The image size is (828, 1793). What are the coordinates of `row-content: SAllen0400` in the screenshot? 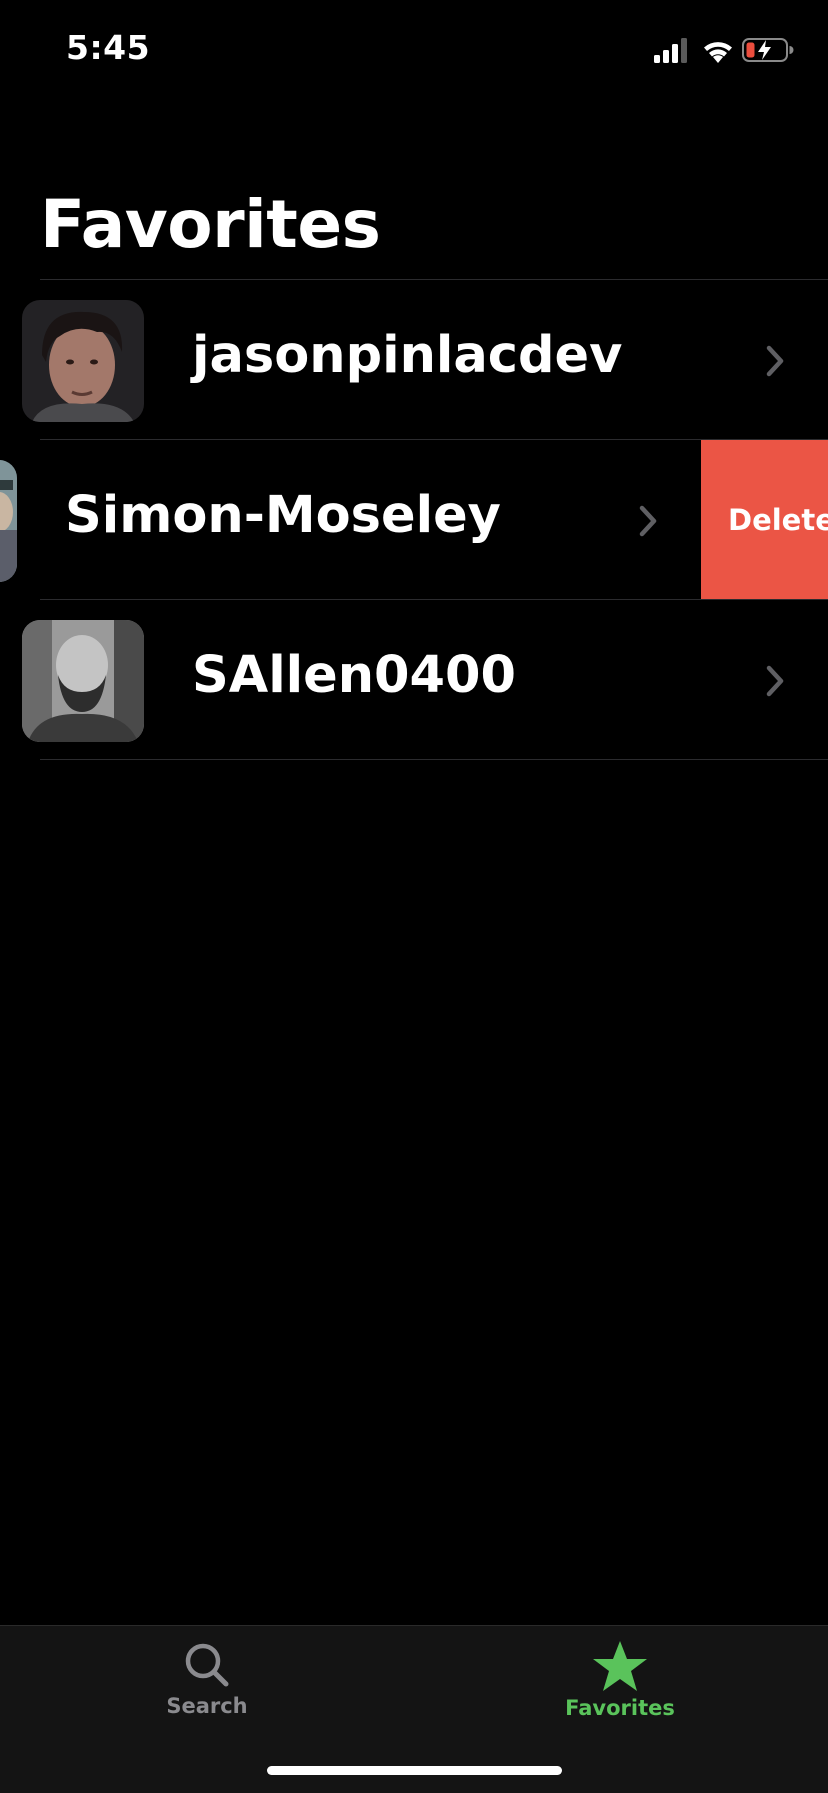 It's located at (414, 680).